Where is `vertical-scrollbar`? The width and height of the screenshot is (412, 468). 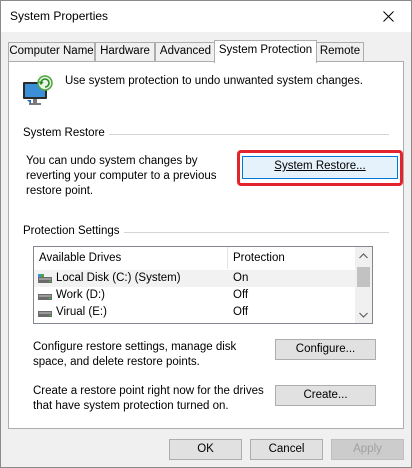
vertical-scrollbar is located at coordinates (363, 285).